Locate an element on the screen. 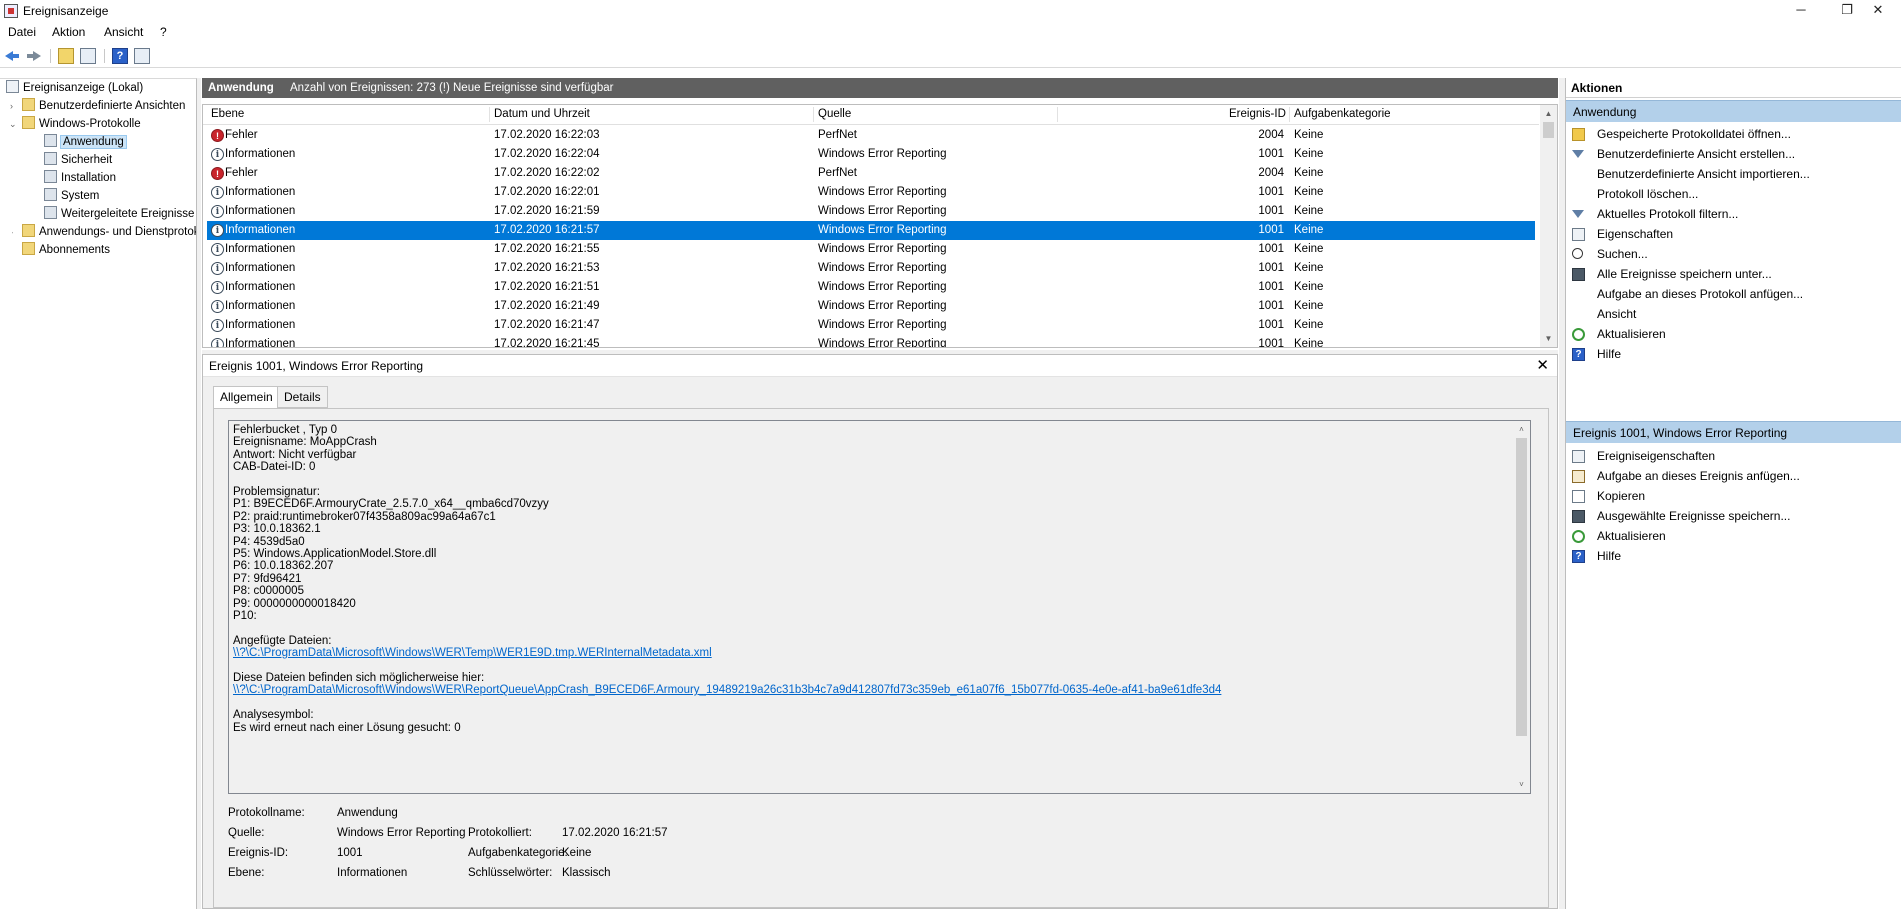 Image resolution: width=1901 pixels, height=909 pixels. tab-allgemein: Allgemein is located at coordinates (246, 397).